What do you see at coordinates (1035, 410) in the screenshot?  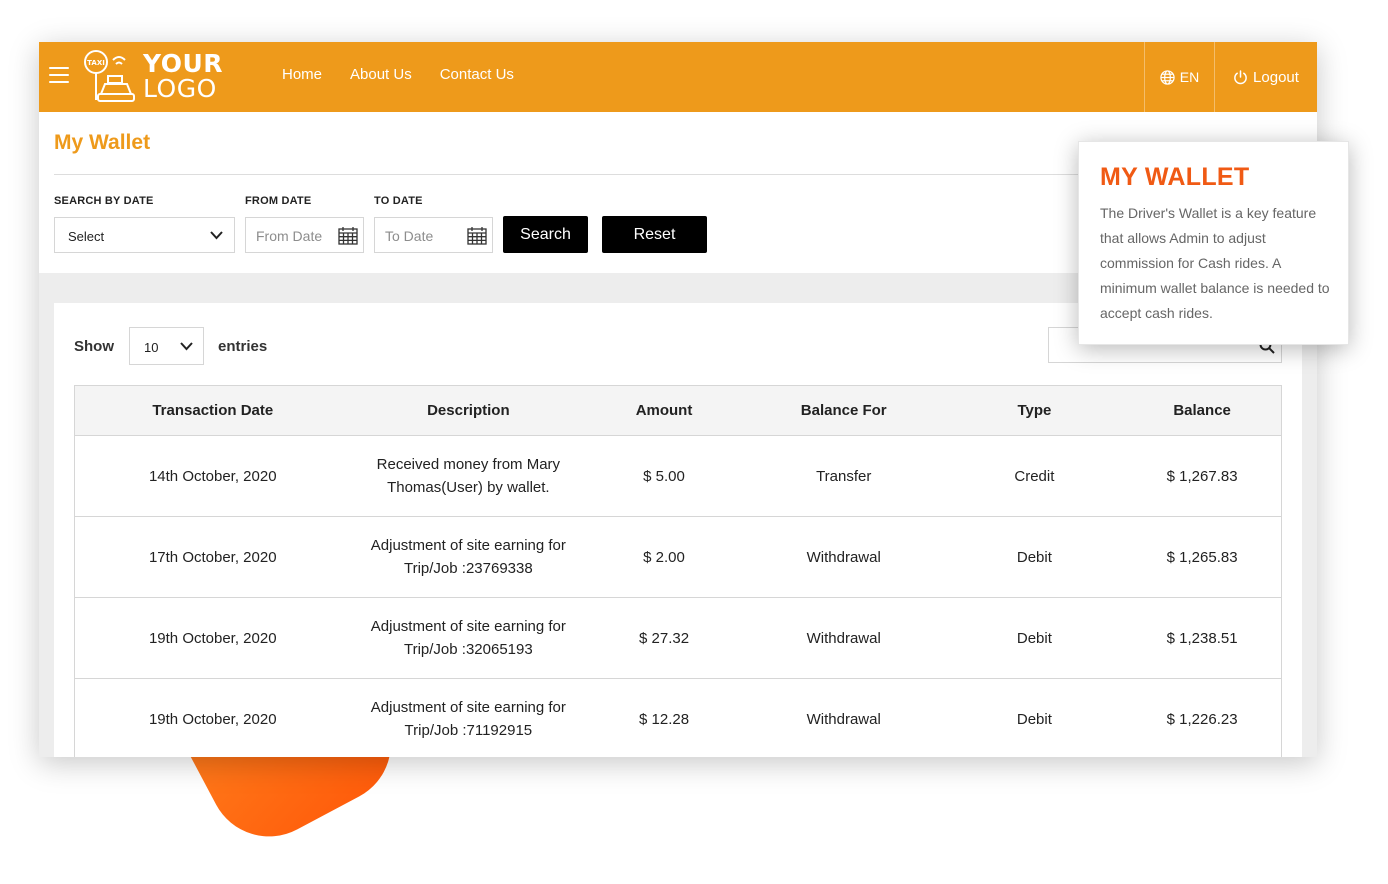 I see `column-header-type: Type` at bounding box center [1035, 410].